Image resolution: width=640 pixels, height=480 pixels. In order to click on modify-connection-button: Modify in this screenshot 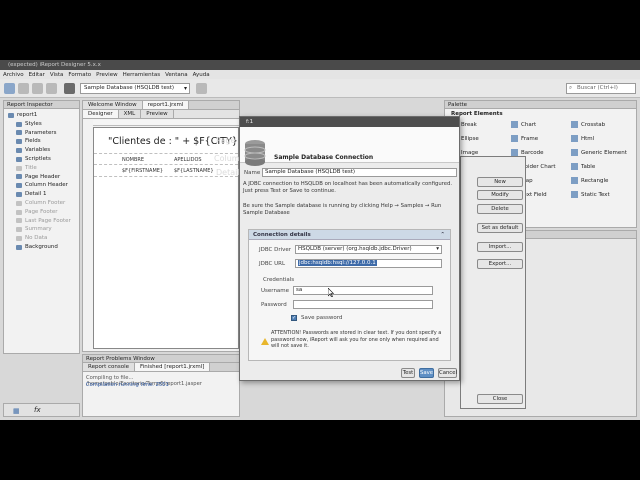, I will do `click(500, 195)`.